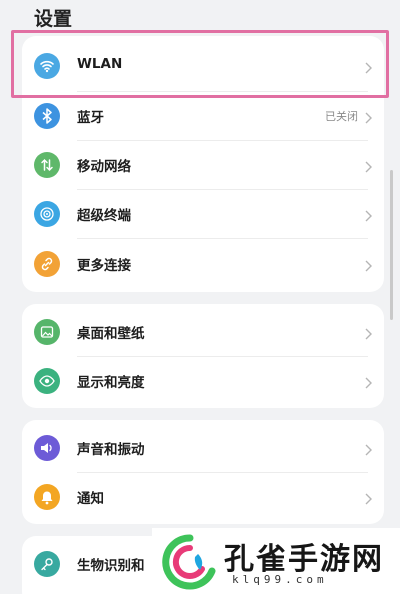  What do you see at coordinates (111, 450) in the screenshot?
I see `settings-item-label: 声音和振动` at bounding box center [111, 450].